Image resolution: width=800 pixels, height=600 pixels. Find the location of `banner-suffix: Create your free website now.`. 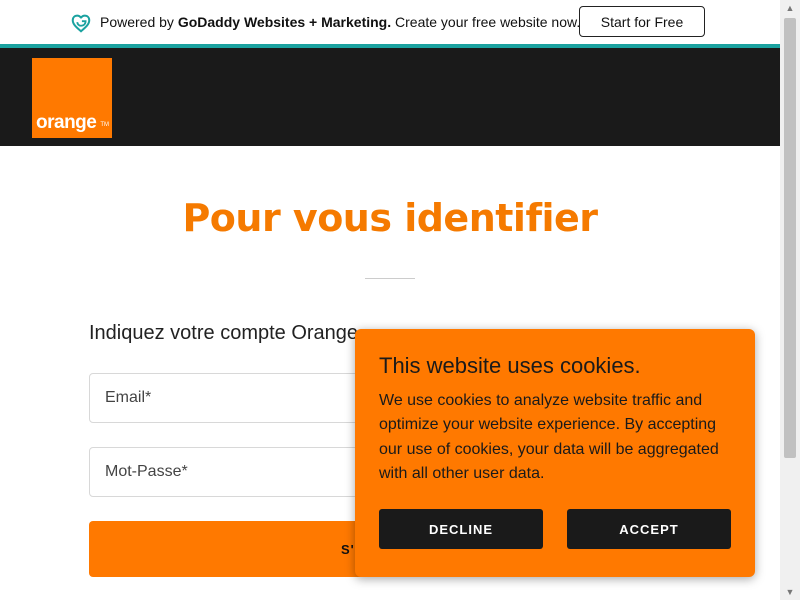

banner-suffix: Create your free website now. is located at coordinates (486, 22).